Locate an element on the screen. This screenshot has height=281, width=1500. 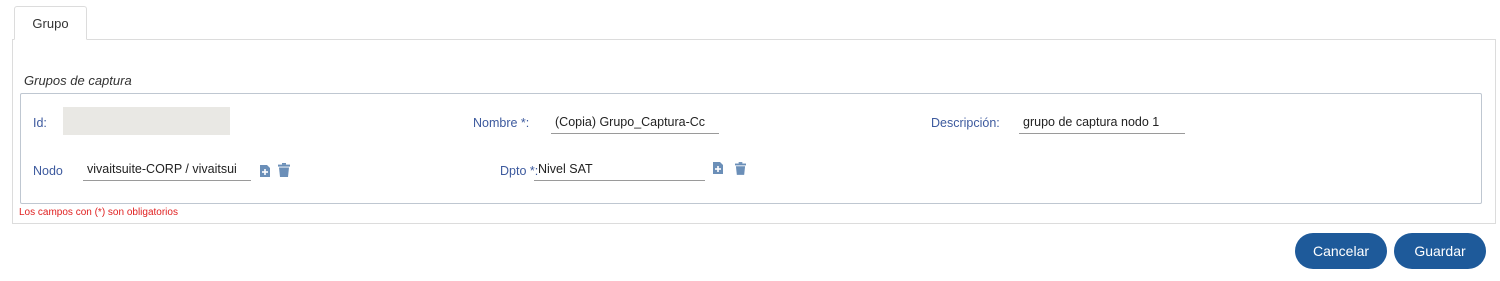
dpto-add-button is located at coordinates (718, 168).